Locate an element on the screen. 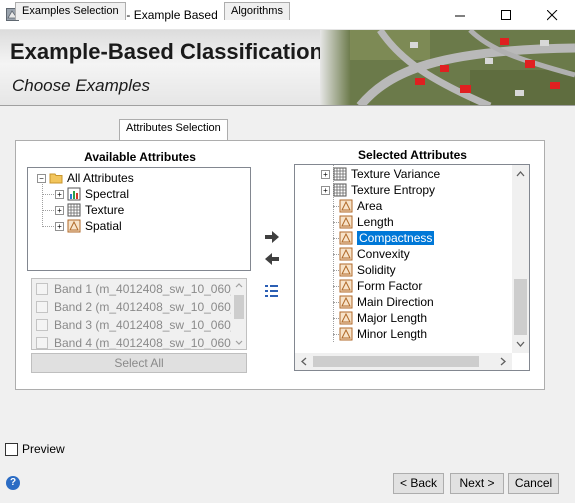  available-attributes-header: Available Attributes is located at coordinates (140, 157).